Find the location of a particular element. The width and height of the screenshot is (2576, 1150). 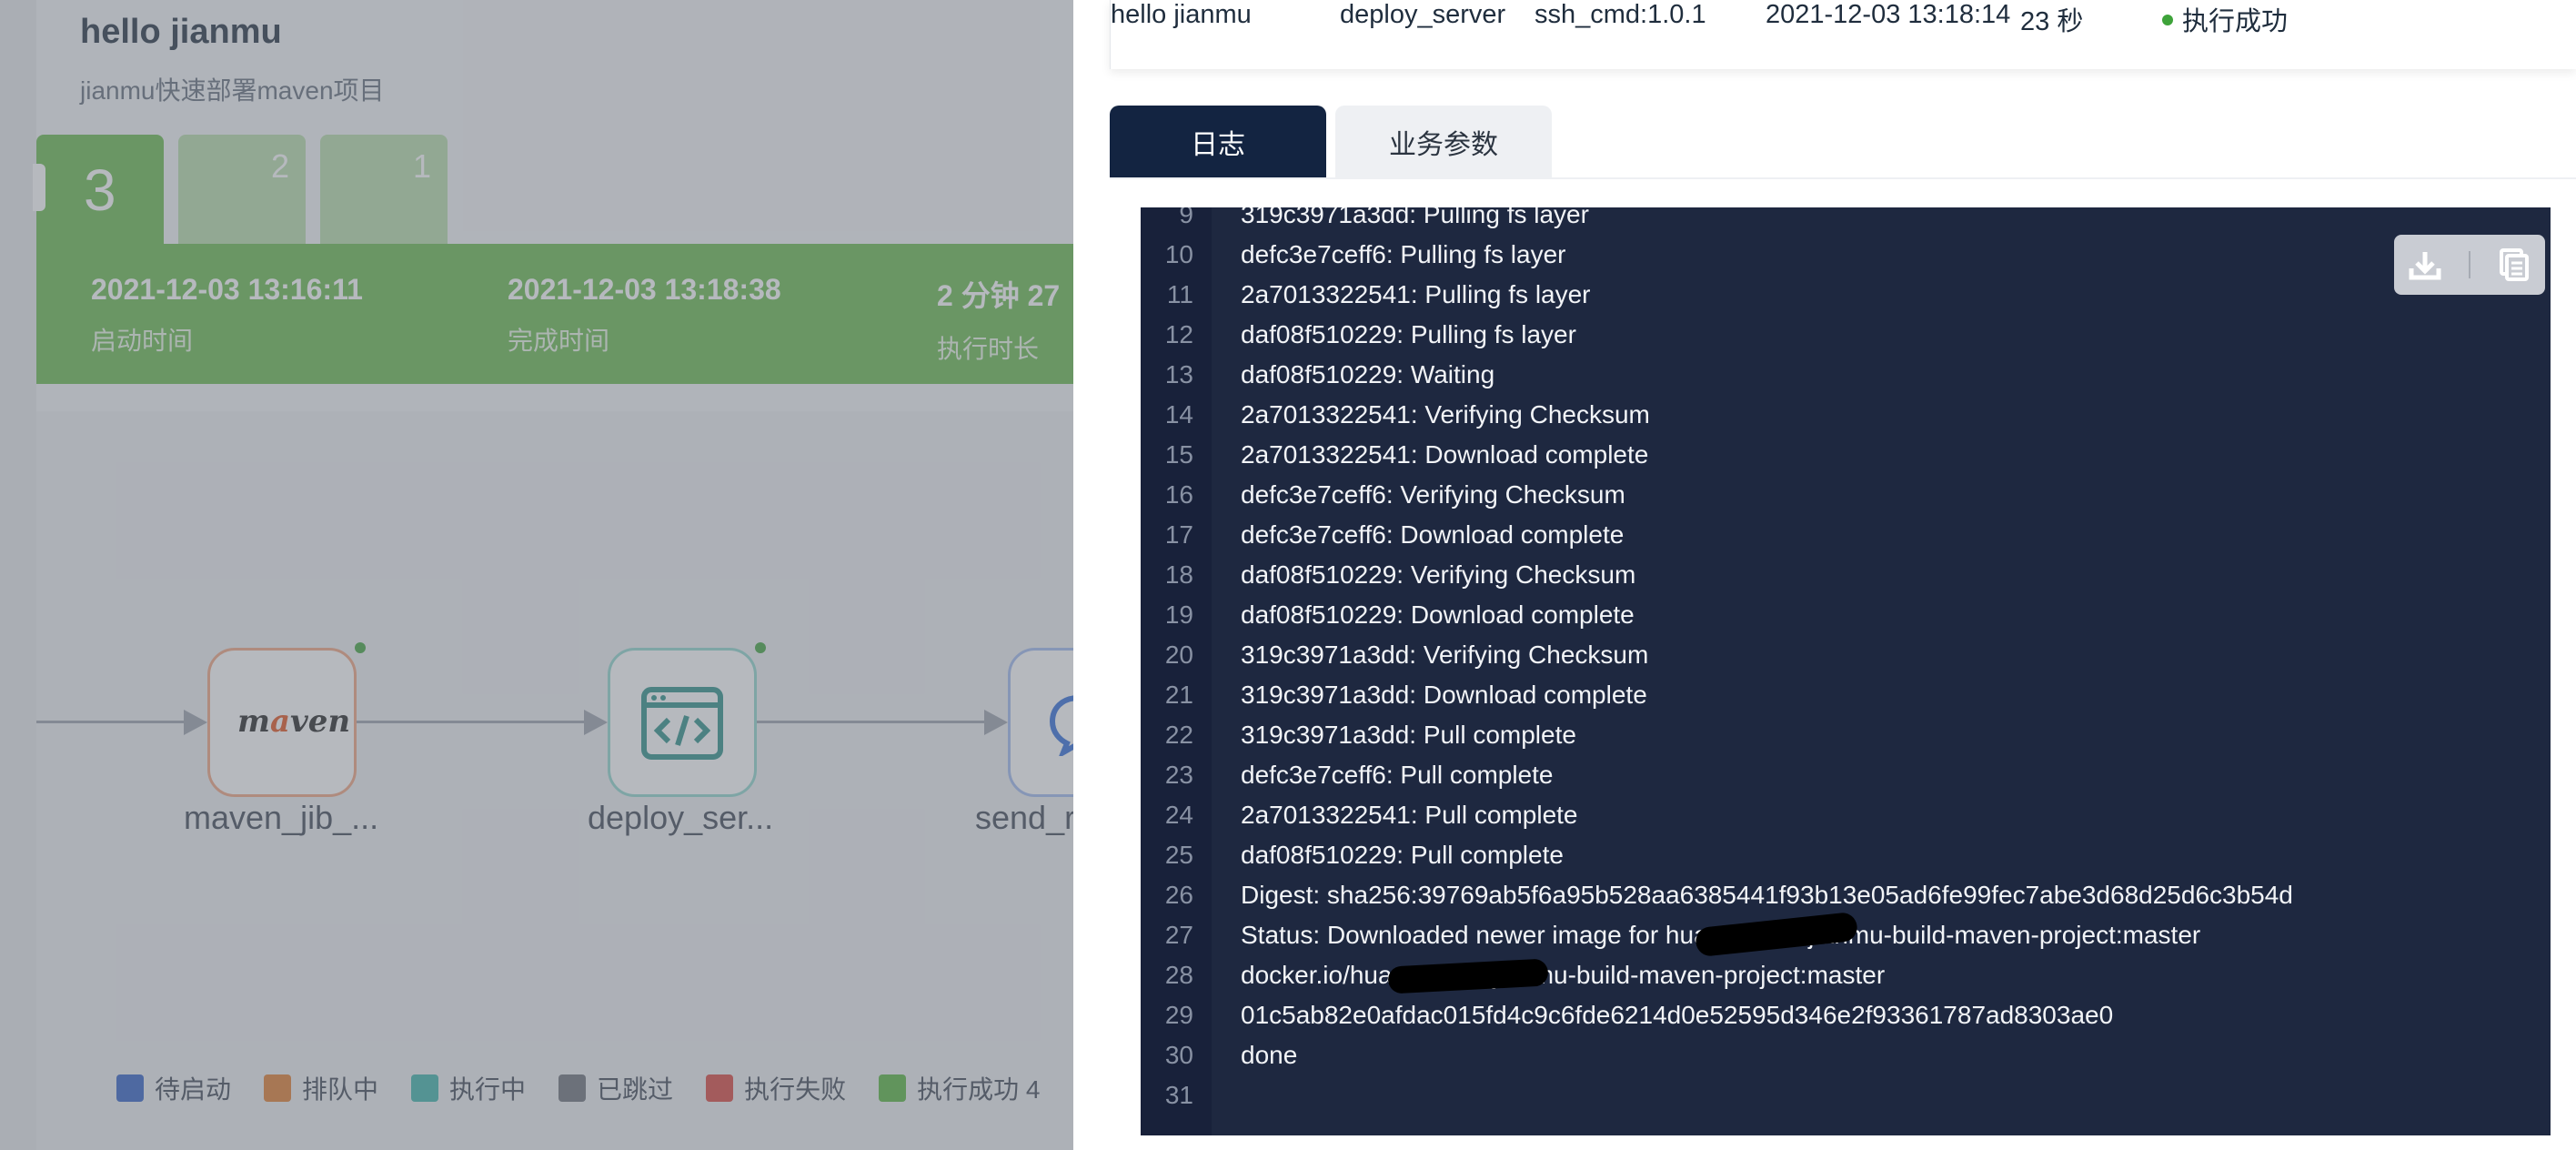

line-number: 22 is located at coordinates (1178, 735).